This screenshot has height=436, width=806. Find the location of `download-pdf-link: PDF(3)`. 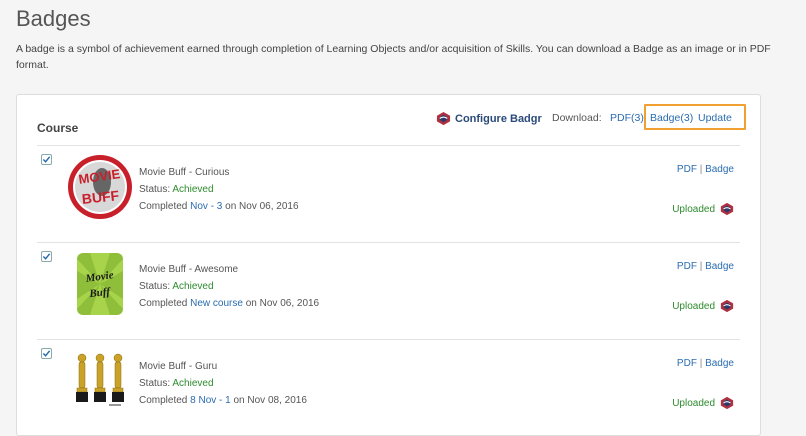

download-pdf-link: PDF(3) is located at coordinates (627, 118).